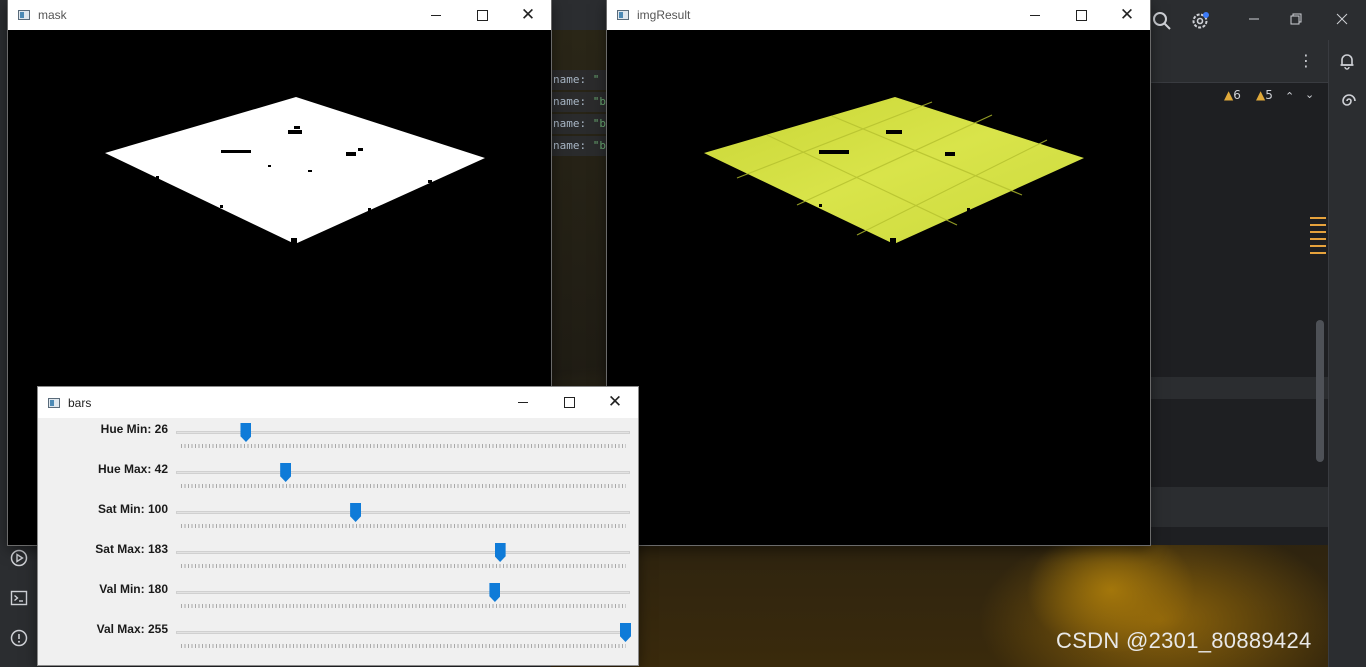 The height and width of the screenshot is (667, 1366). I want to click on code-editor-fragment: name: " name: "b name: "b name: "b, so click(579, 115).